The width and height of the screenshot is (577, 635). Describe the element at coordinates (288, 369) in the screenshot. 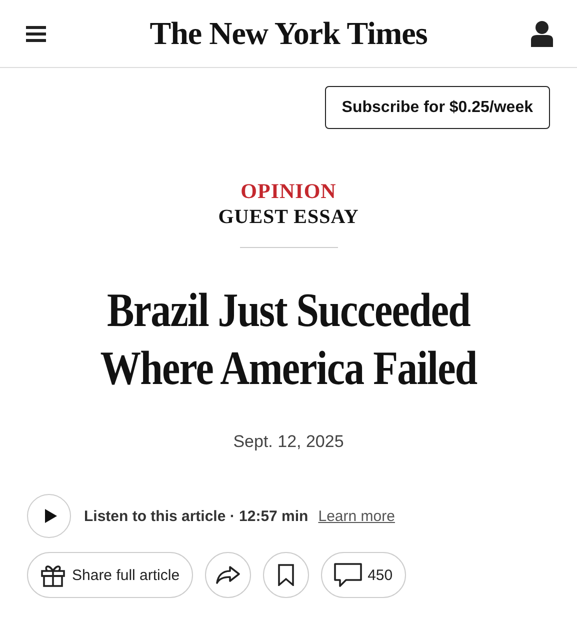

I see `headline: Where America Failed` at that location.